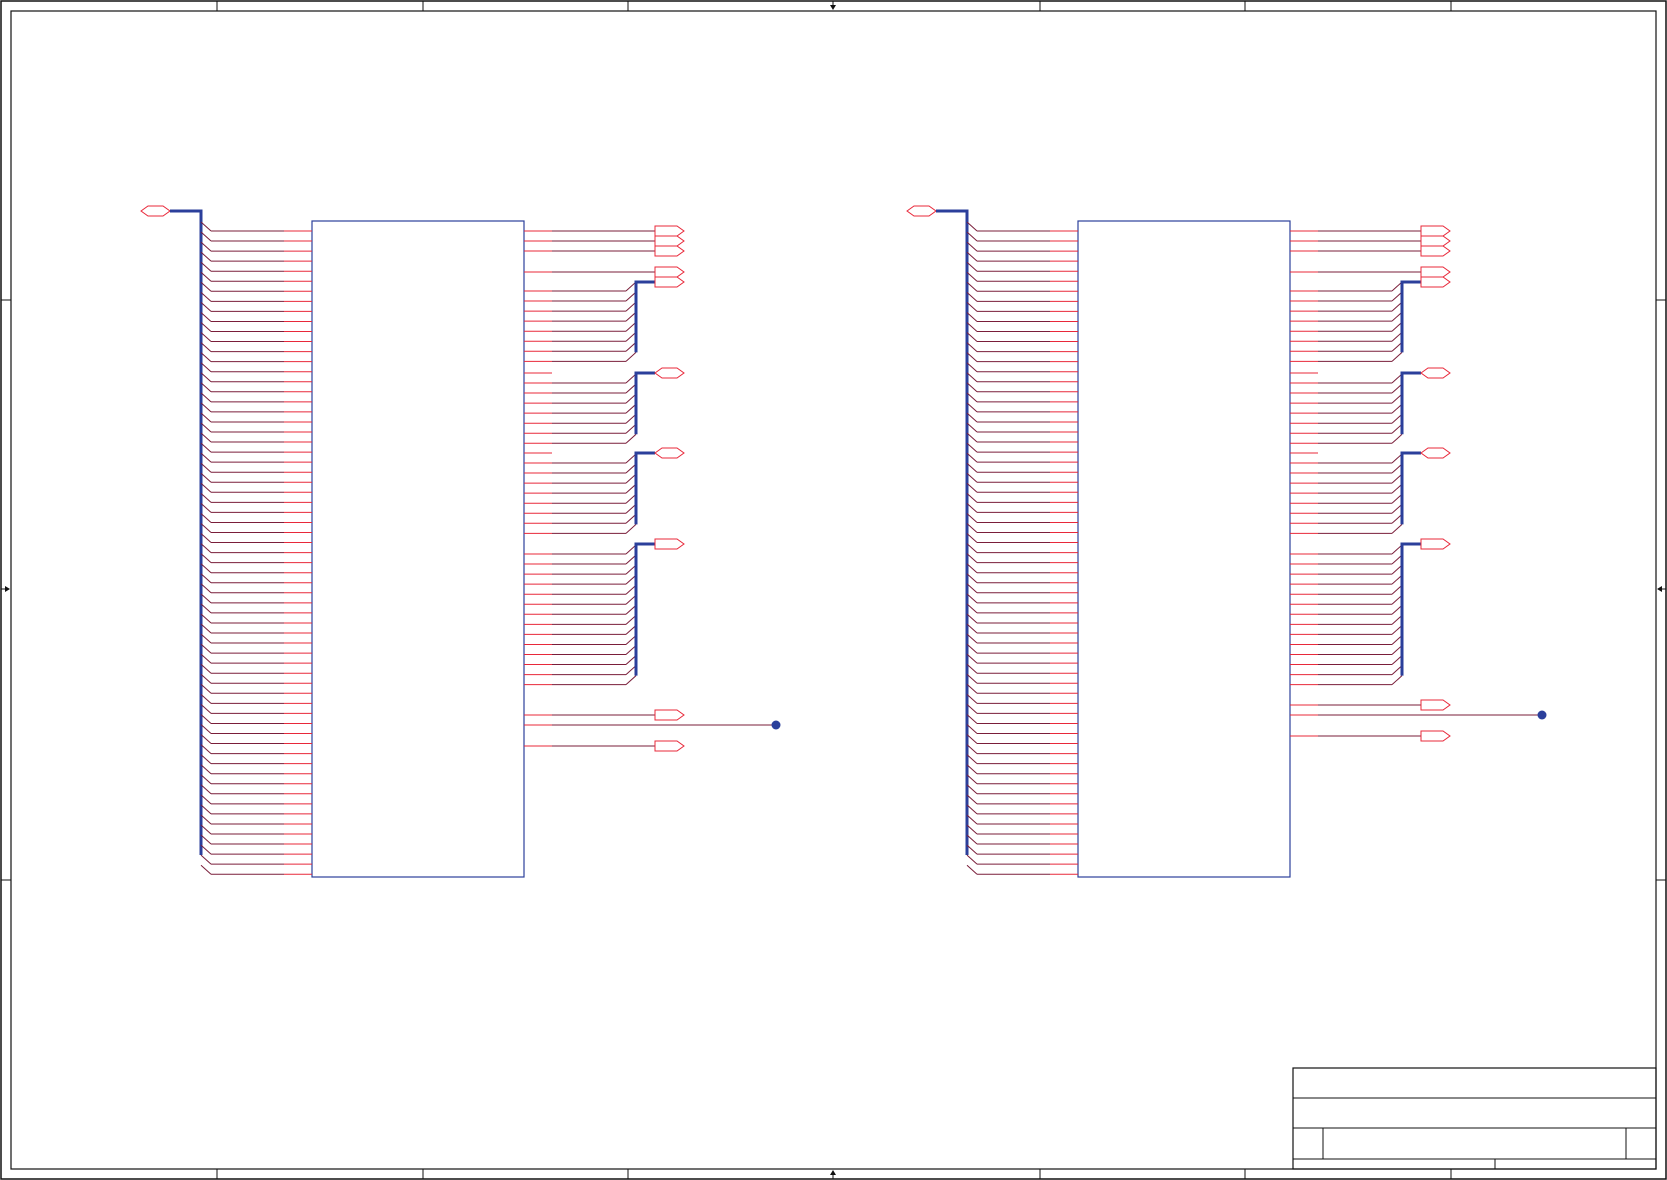 This screenshot has height=1180, width=1667. I want to click on title-block, so click(1474, 1118).